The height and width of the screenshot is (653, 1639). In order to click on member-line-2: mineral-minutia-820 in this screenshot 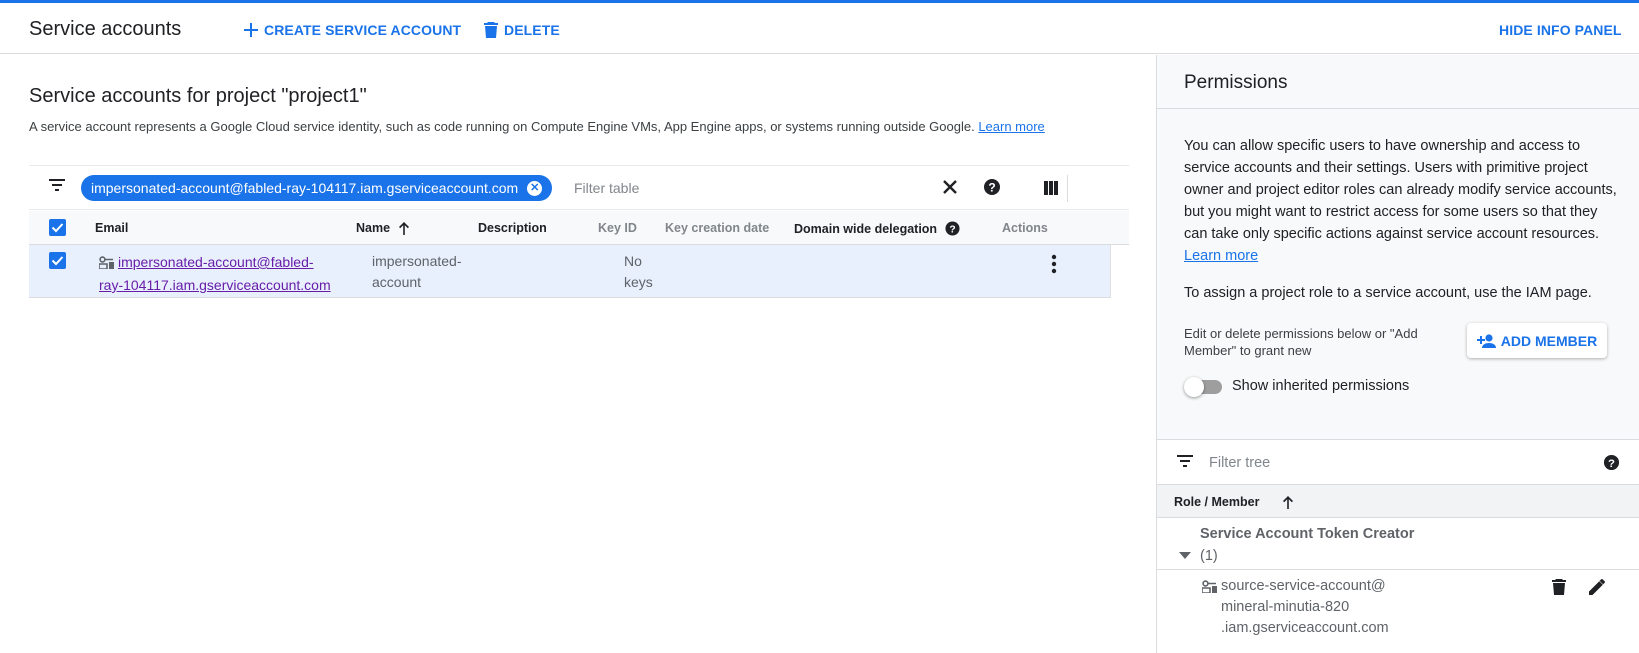, I will do `click(1285, 607)`.